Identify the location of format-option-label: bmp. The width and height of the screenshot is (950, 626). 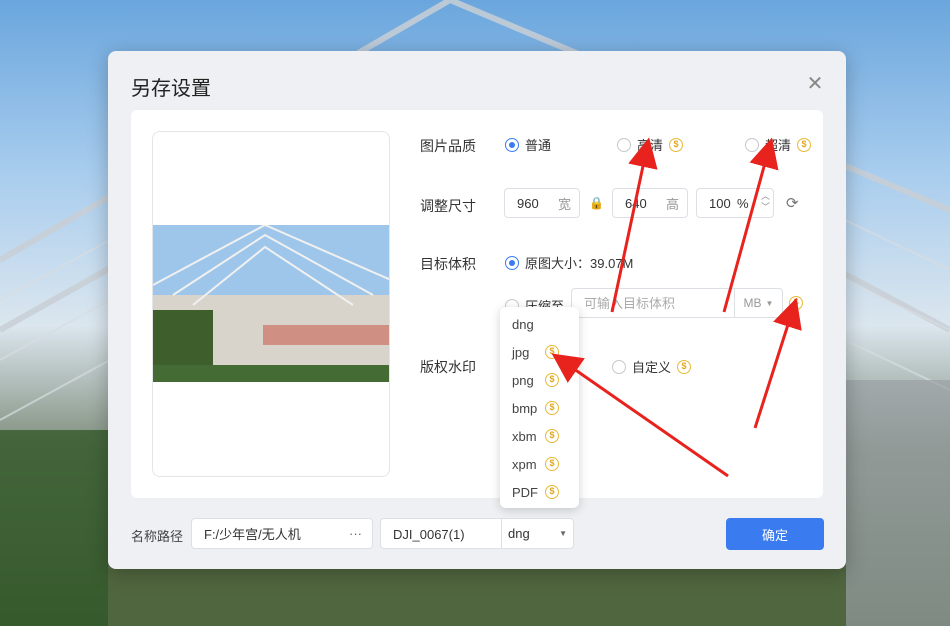
(525, 408).